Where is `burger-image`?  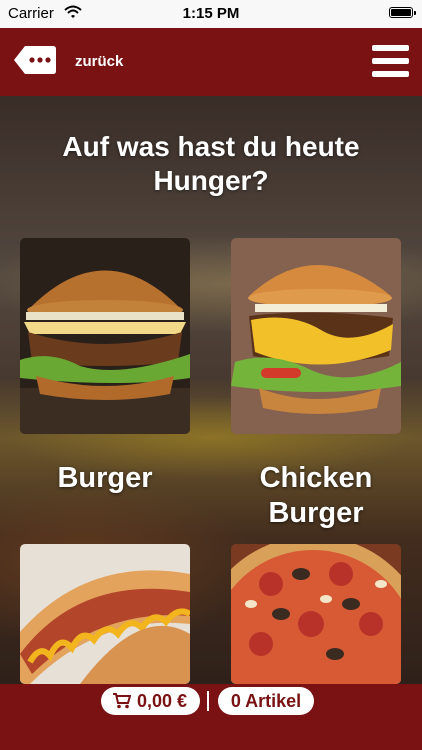 burger-image is located at coordinates (105, 336).